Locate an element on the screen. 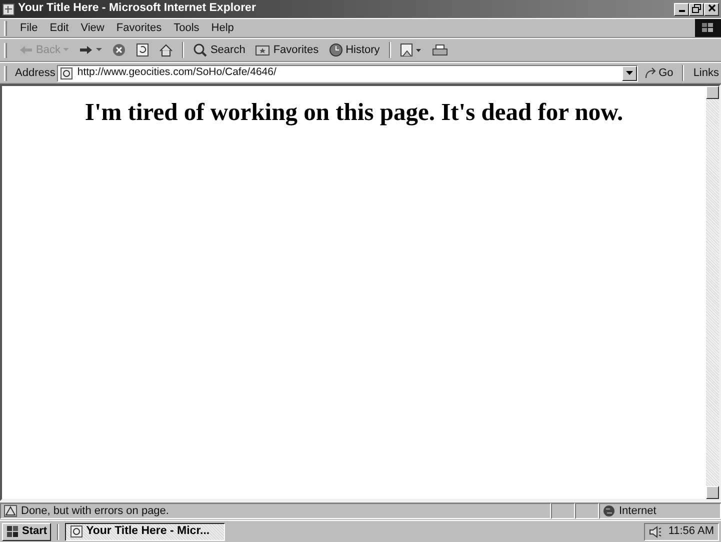 The height and width of the screenshot is (542, 721). clock-time: 11:56 AM is located at coordinates (691, 532).